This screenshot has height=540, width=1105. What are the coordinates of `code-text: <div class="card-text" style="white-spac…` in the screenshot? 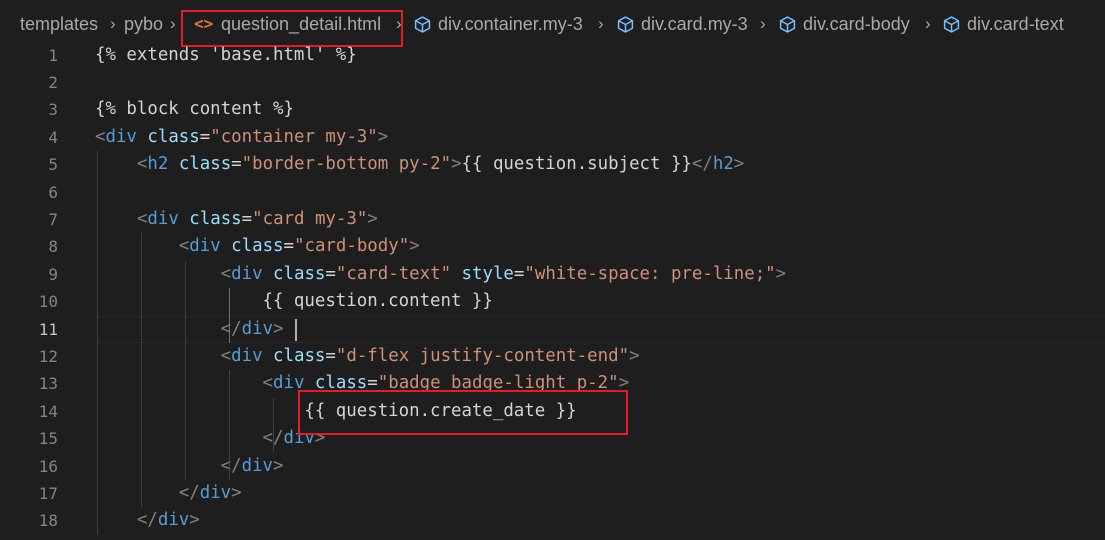 It's located at (441, 274).